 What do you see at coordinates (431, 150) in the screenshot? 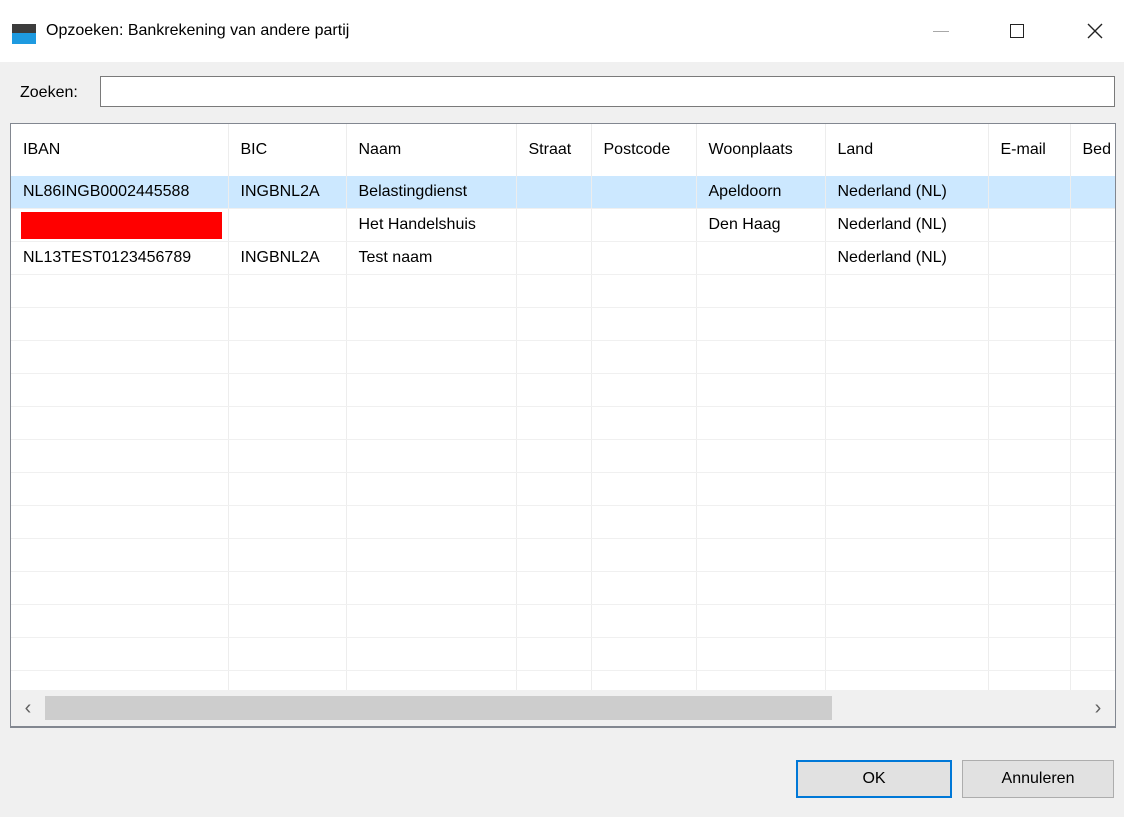
I see `column-header-naam: Naam` at bounding box center [431, 150].